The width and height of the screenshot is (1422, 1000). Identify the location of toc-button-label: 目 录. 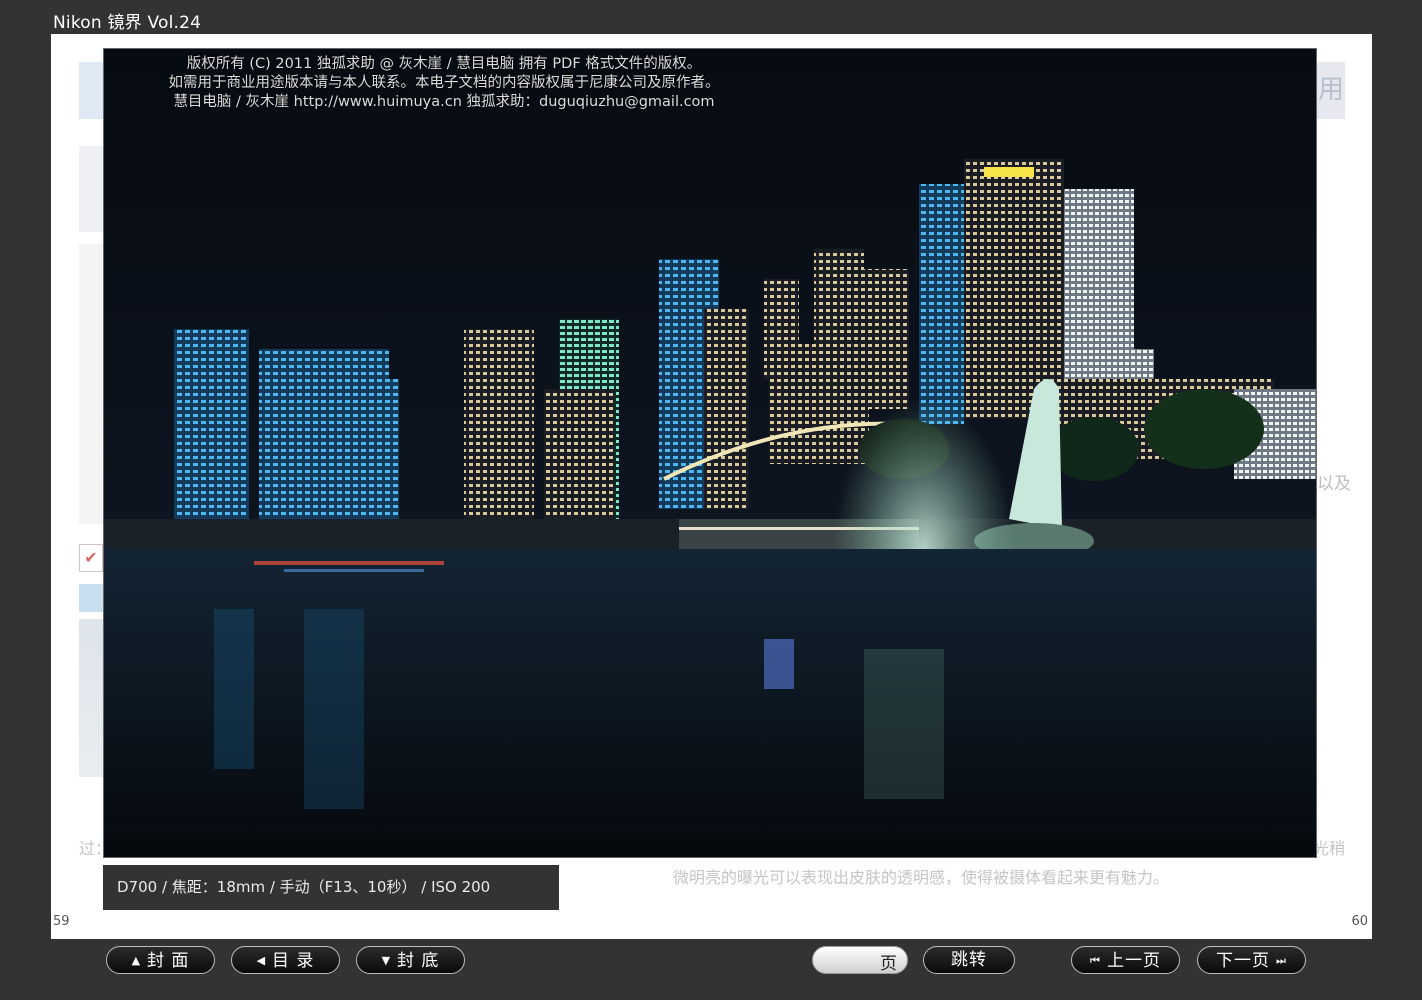
(293, 961).